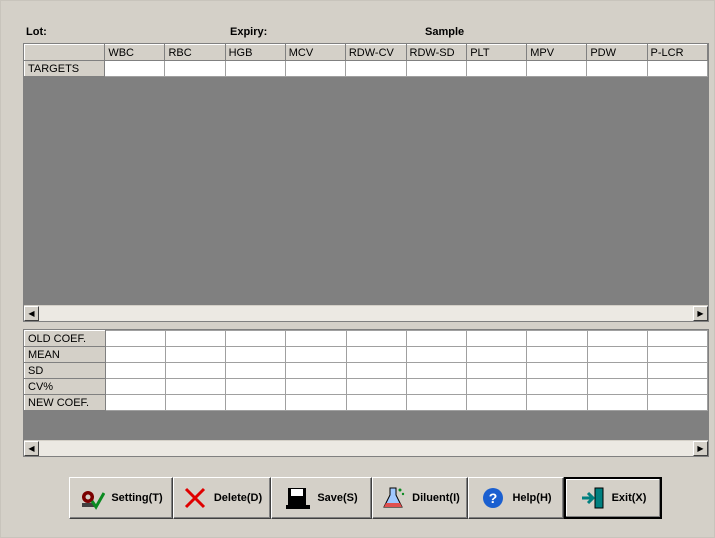 This screenshot has width=715, height=538. Describe the element at coordinates (366, 313) in the screenshot. I see `top-horizontal-scrollbar: ◀ ▶` at that location.